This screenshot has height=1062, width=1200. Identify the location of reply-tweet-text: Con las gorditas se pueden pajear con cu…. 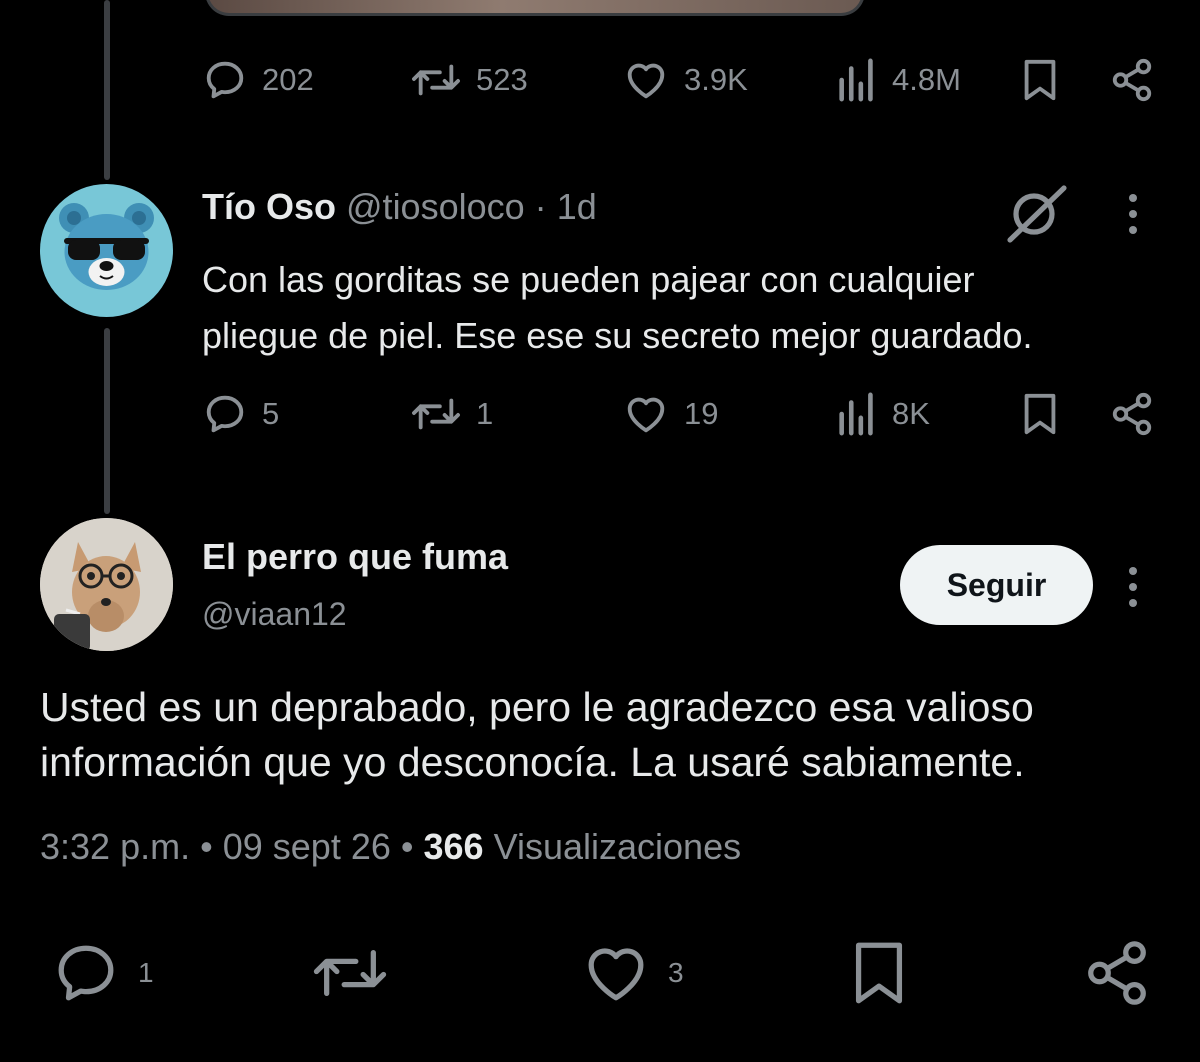
(682, 308).